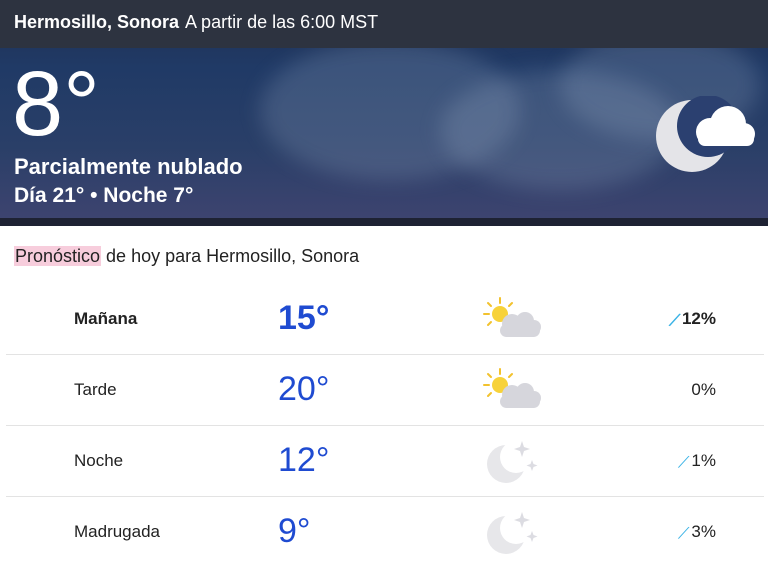 This screenshot has height=567, width=768. What do you see at coordinates (671, 390) in the screenshot?
I see `precip-chance: 0%` at bounding box center [671, 390].